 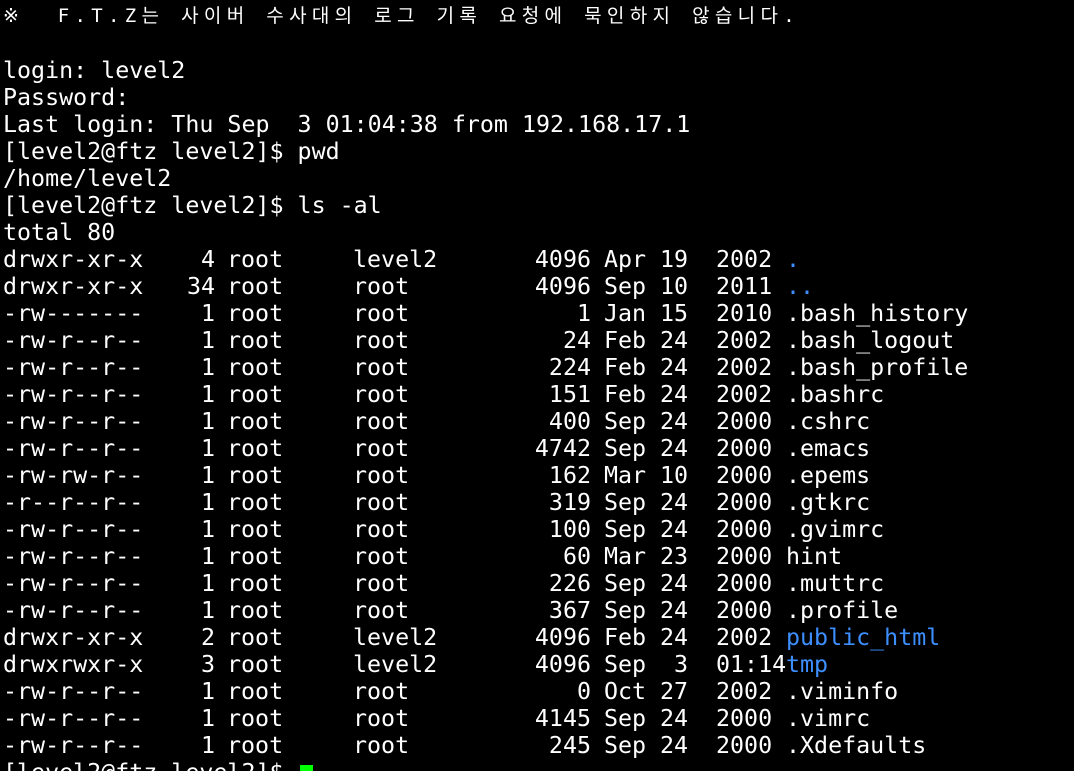 I want to click on file-size: 100, so click(x=569, y=529).